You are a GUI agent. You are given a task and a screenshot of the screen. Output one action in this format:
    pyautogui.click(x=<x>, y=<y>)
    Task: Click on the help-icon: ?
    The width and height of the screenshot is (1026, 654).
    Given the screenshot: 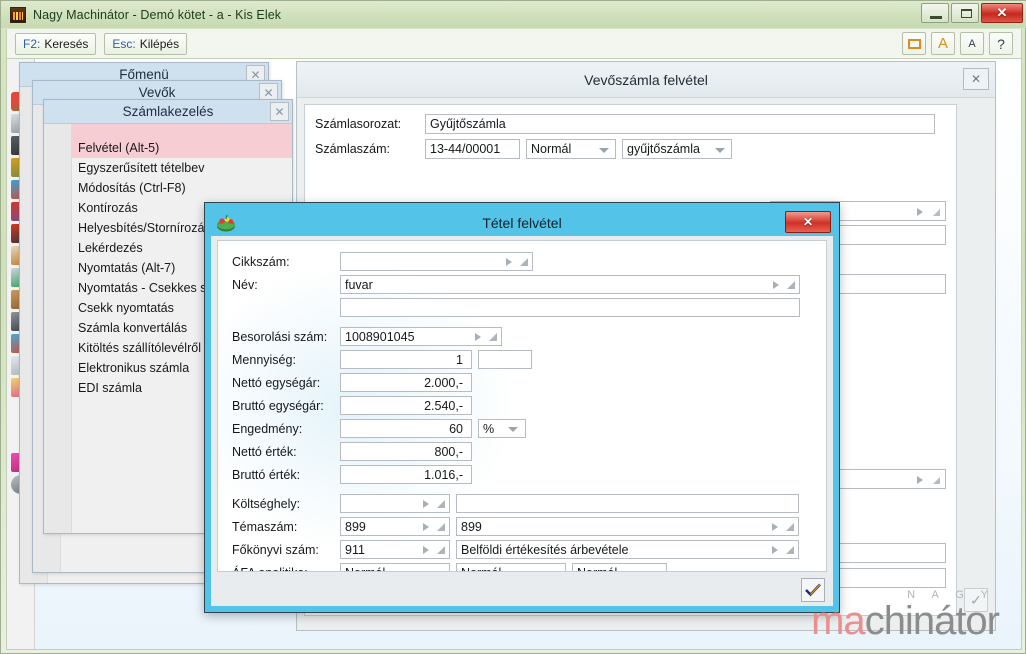 What is the action you would take?
    pyautogui.click(x=1001, y=43)
    